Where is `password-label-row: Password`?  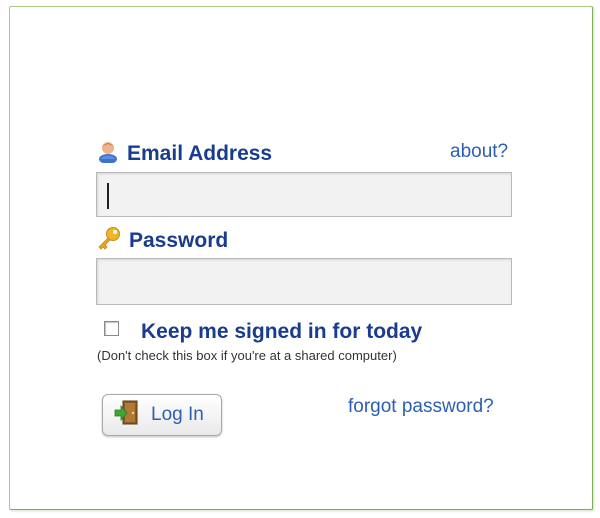 password-label-row: Password is located at coordinates (162, 240).